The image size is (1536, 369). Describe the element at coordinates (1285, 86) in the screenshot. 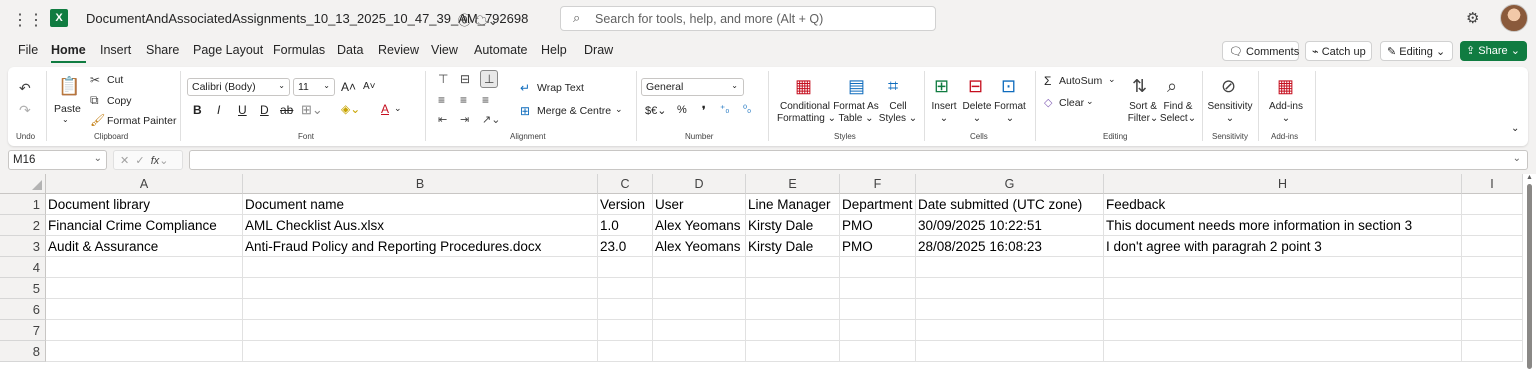

I see `add-ins-icon: ▦` at that location.